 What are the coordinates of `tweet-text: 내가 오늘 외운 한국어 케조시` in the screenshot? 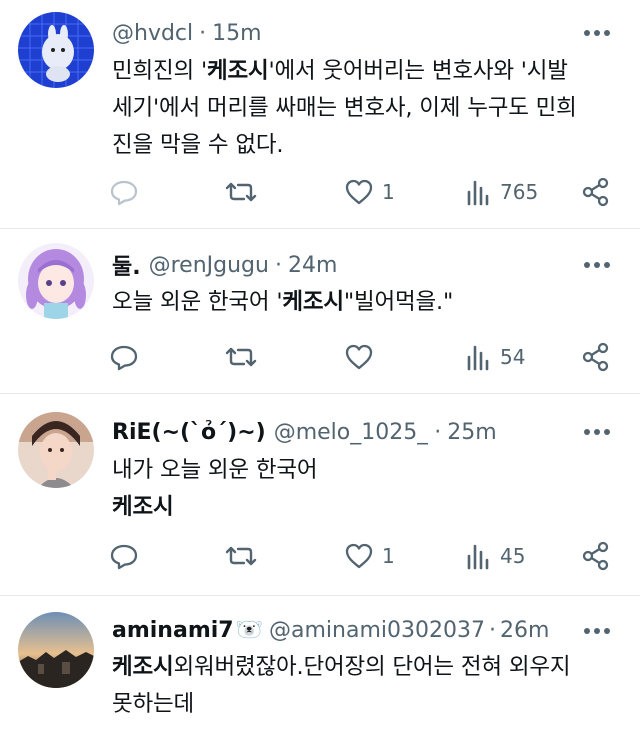 It's located at (215, 488).